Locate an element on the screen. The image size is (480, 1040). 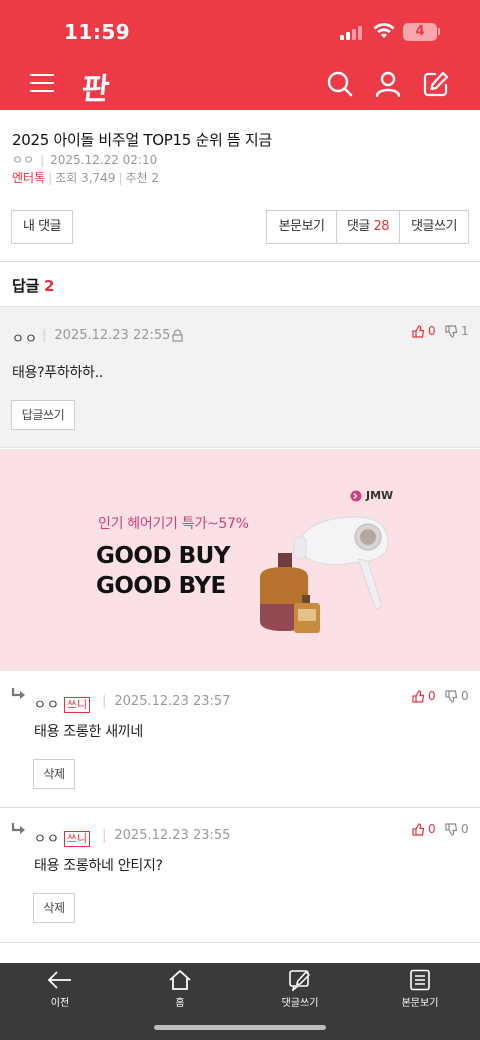
reply-item: ㅇㅇ 쓰니 | 2025.12.23 23:57 0 0 태용 조롱한 새끼네 삭제 is located at coordinates (240, 739).